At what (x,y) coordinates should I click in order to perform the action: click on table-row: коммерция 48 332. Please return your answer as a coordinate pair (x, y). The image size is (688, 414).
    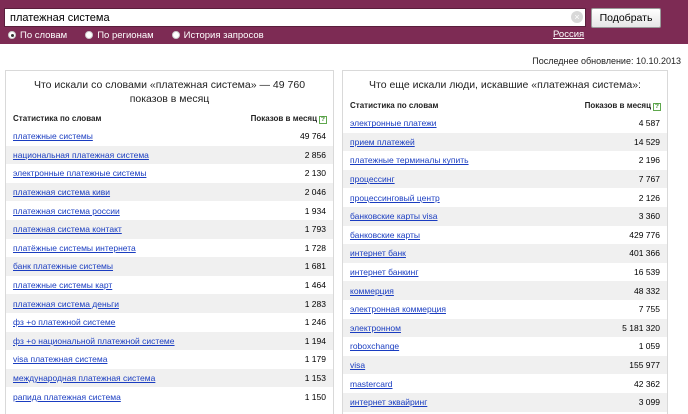
    Looking at the image, I should click on (505, 290).